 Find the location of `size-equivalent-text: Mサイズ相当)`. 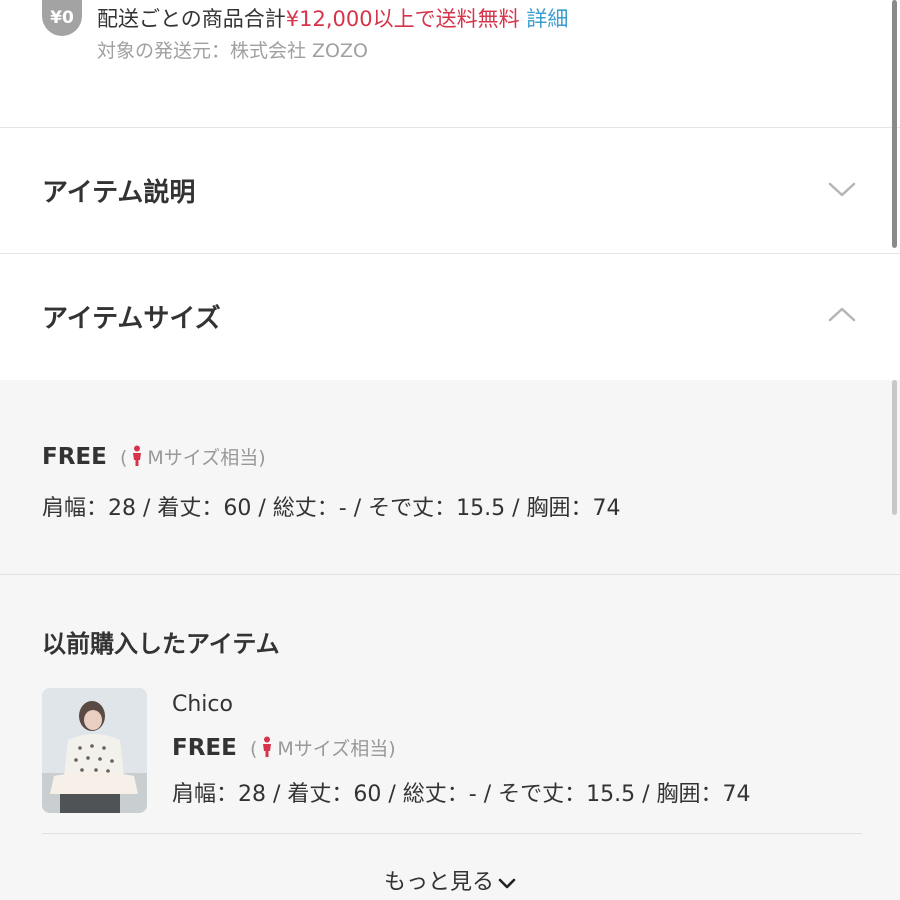

size-equivalent-text: Mサイズ相当) is located at coordinates (206, 458).